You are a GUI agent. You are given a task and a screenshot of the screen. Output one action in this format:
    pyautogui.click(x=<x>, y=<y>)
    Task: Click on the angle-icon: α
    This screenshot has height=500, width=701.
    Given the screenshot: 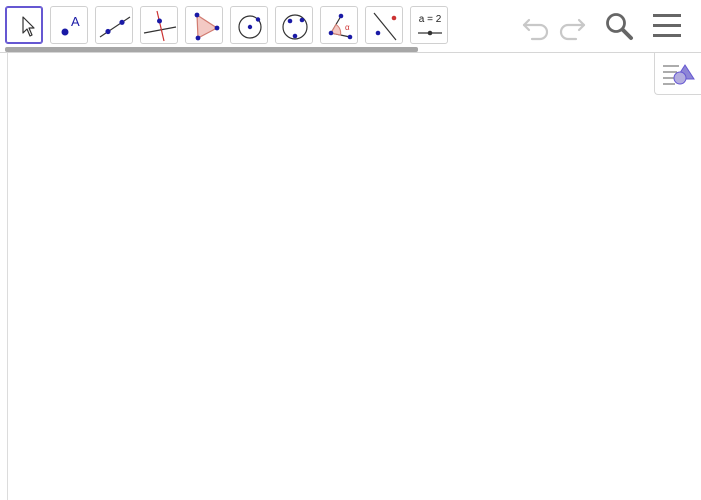 What is the action you would take?
    pyautogui.click(x=340, y=26)
    